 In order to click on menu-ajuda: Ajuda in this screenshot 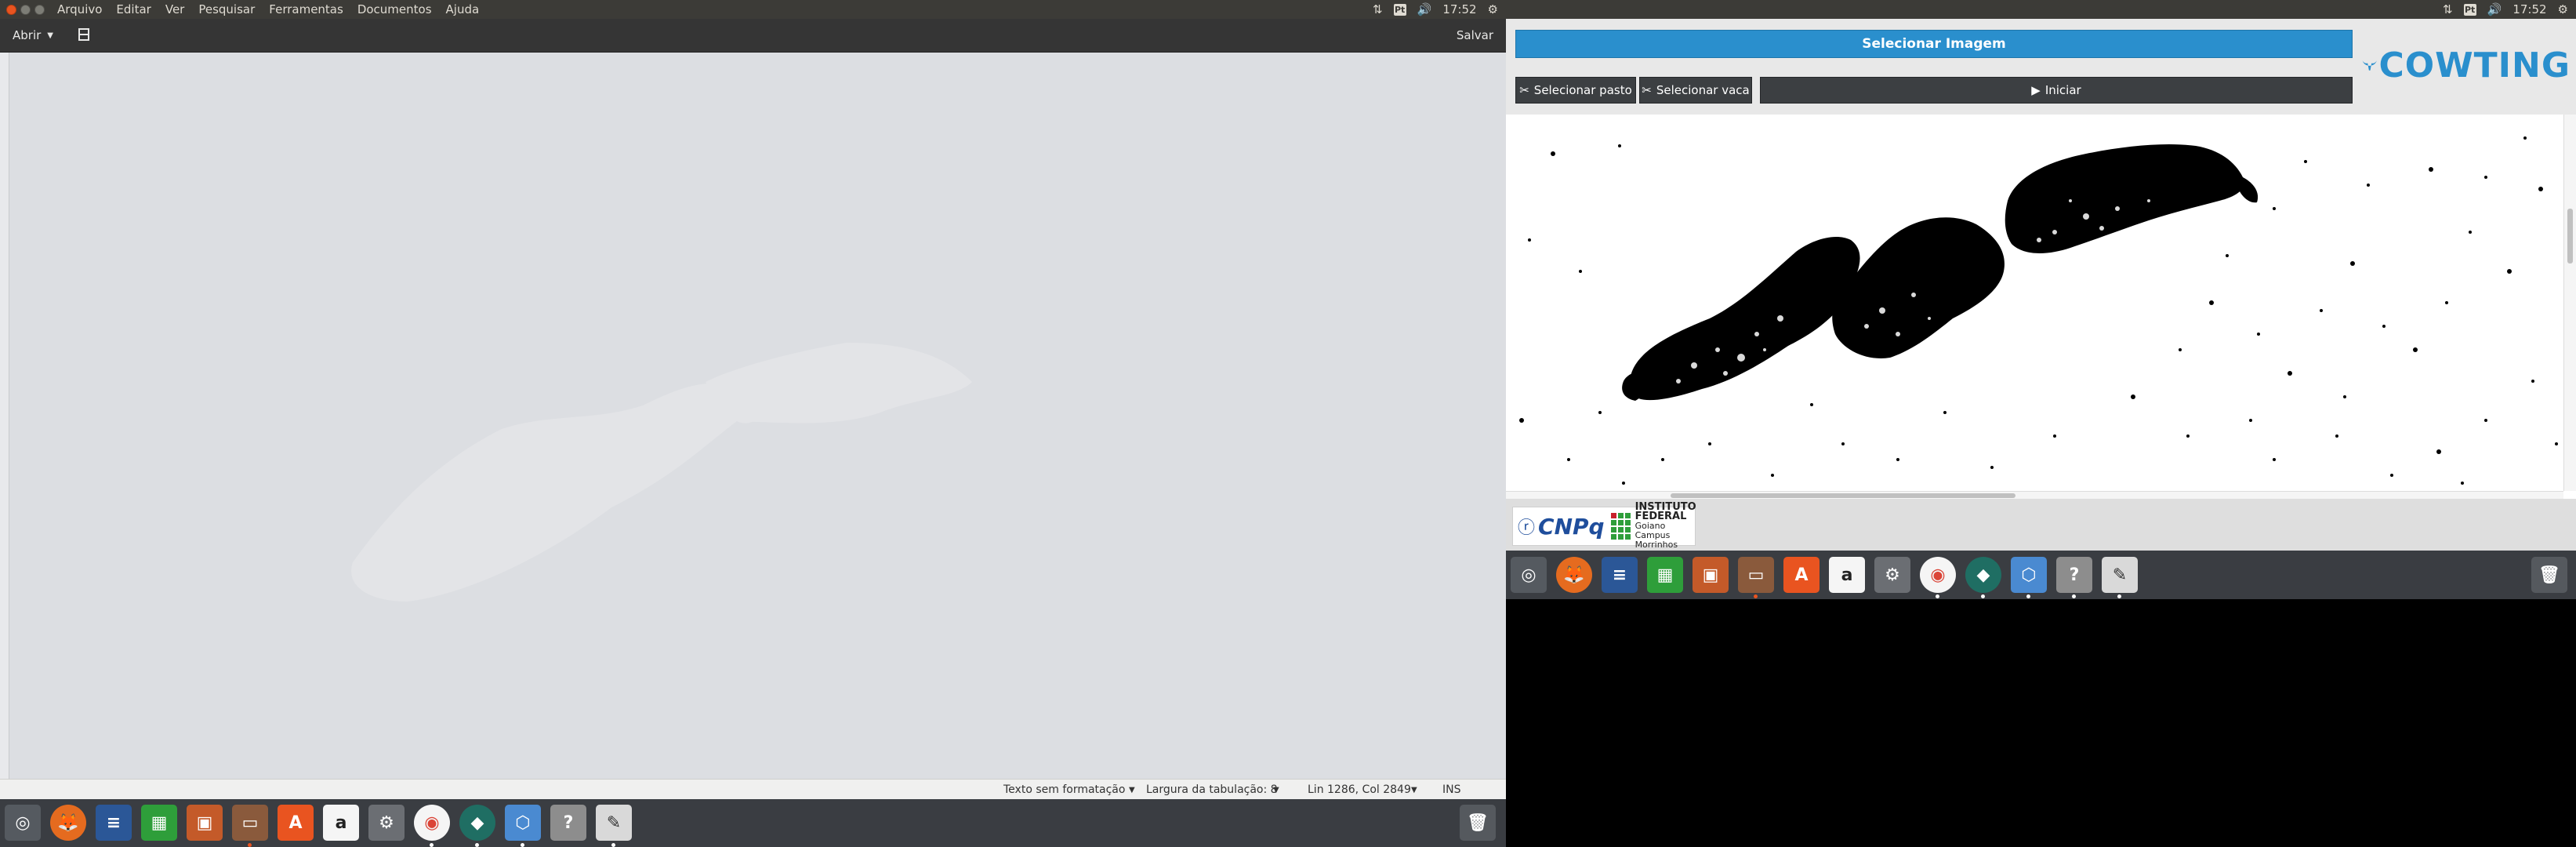, I will do `click(463, 9)`.